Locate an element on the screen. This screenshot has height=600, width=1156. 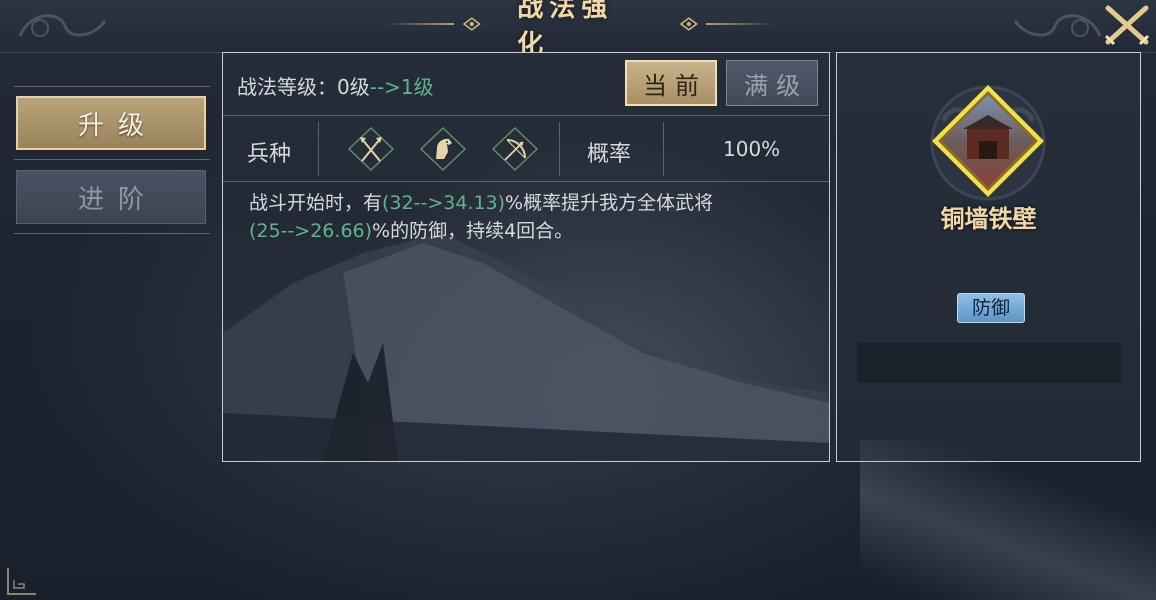
skill-name: 铜墙铁壁 is located at coordinates (988, 219).